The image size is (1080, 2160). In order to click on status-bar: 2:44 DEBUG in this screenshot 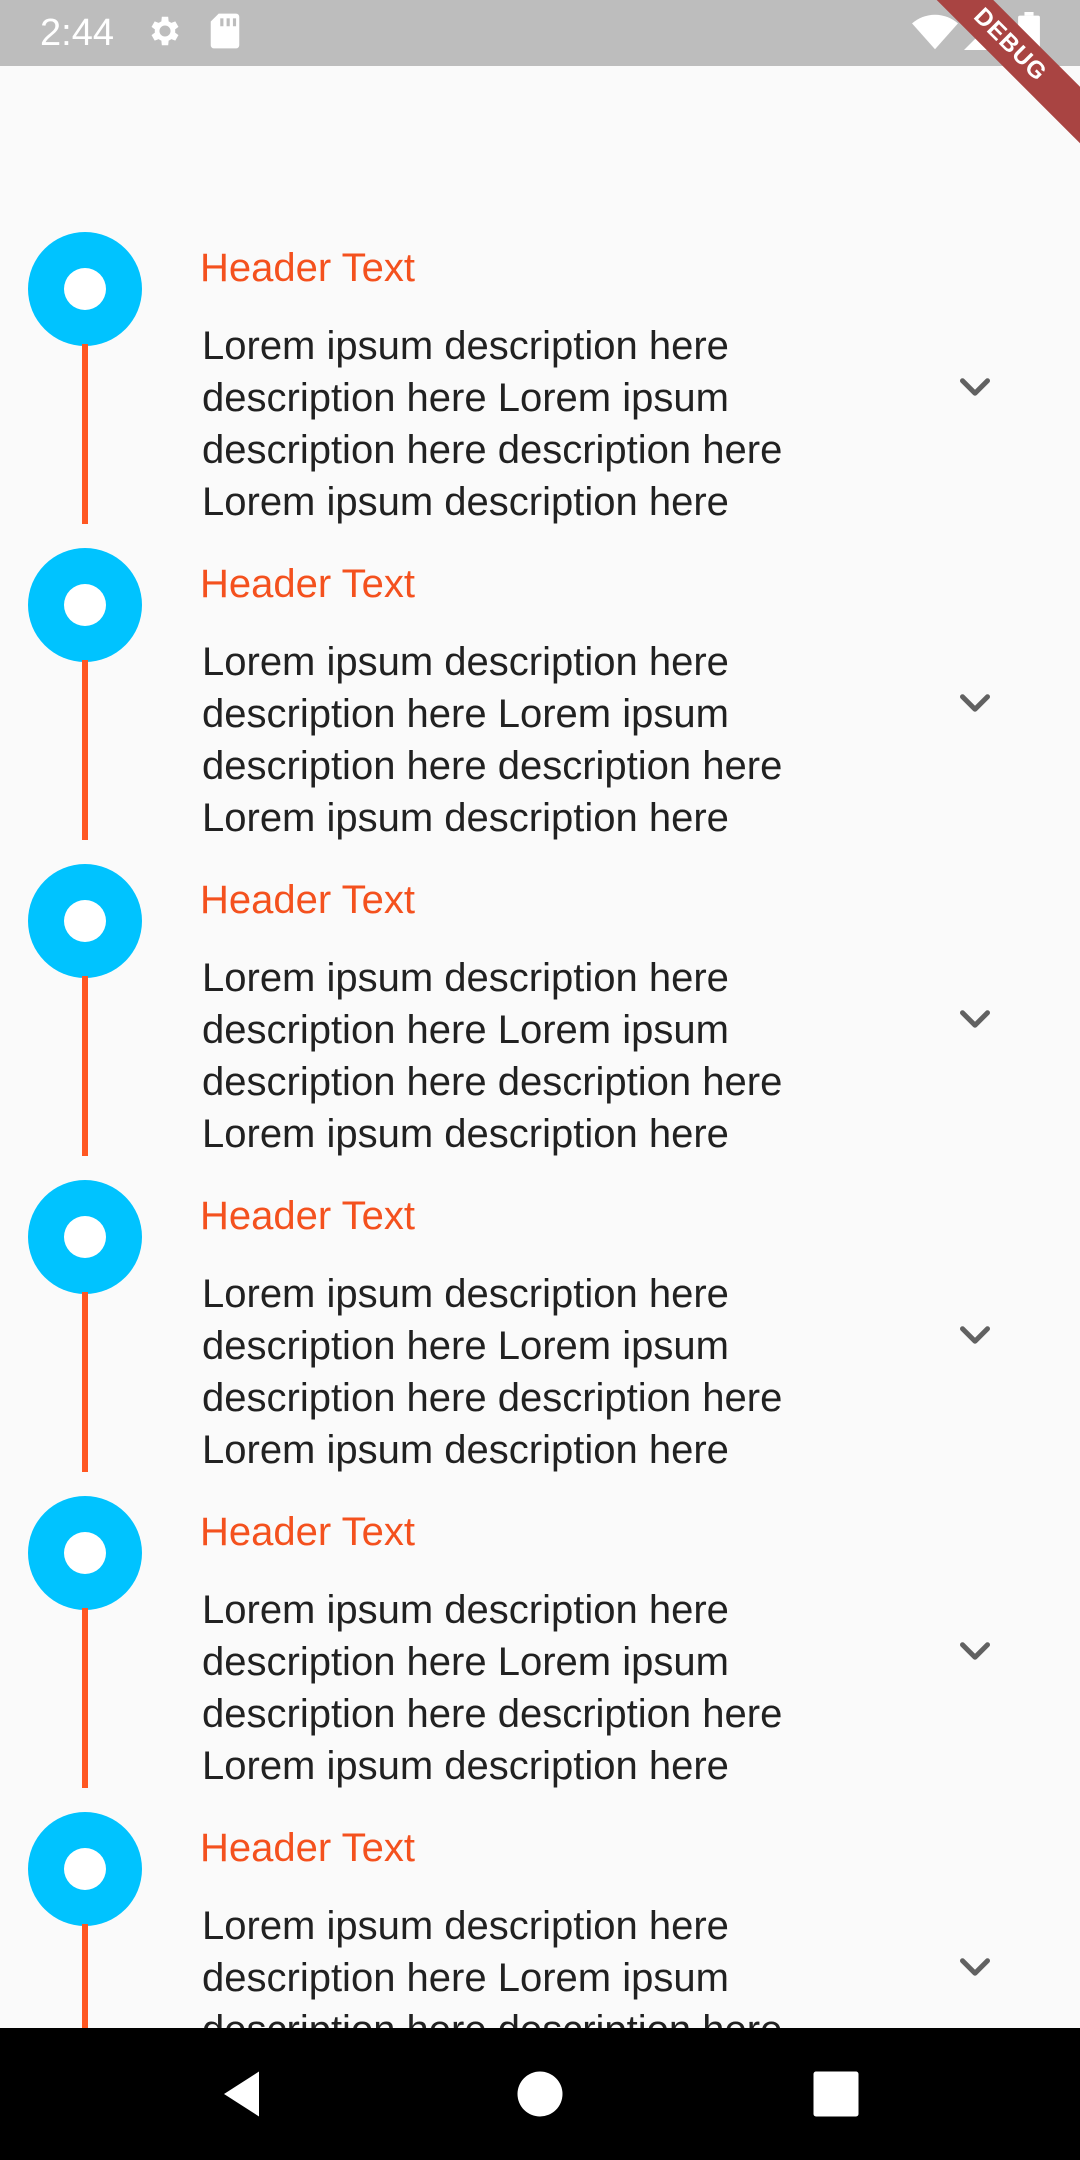, I will do `click(540, 79)`.